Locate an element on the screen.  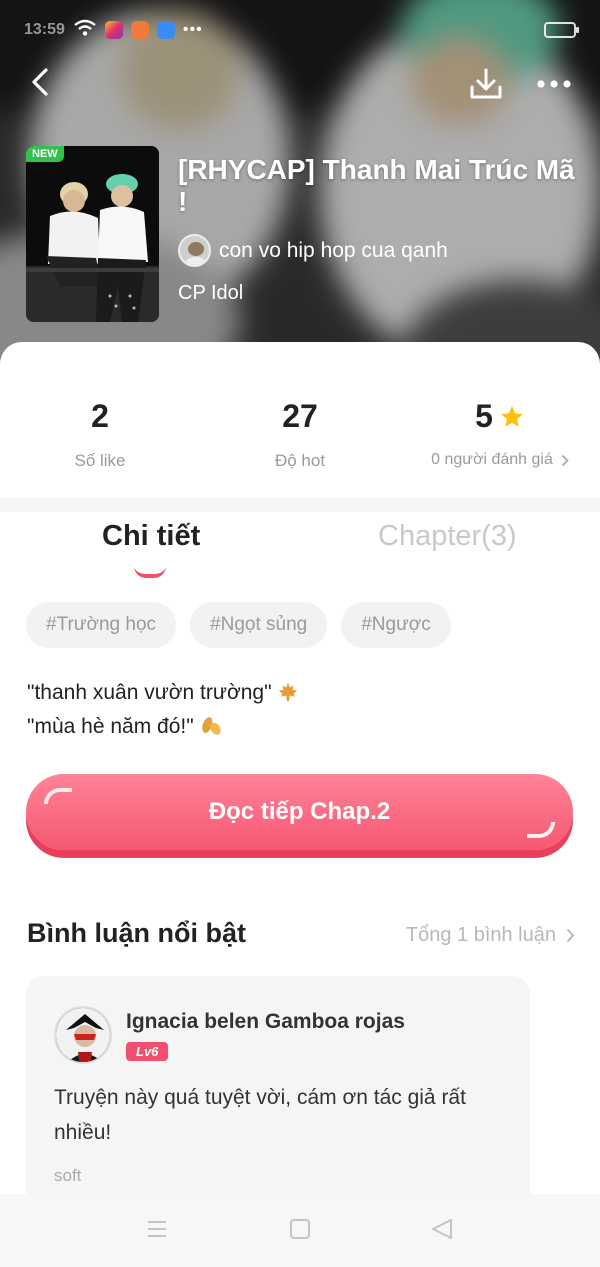
stats-row: 2 Số like 27 Độ hot 5 0 người đánh giá is located at coordinates (300, 448).